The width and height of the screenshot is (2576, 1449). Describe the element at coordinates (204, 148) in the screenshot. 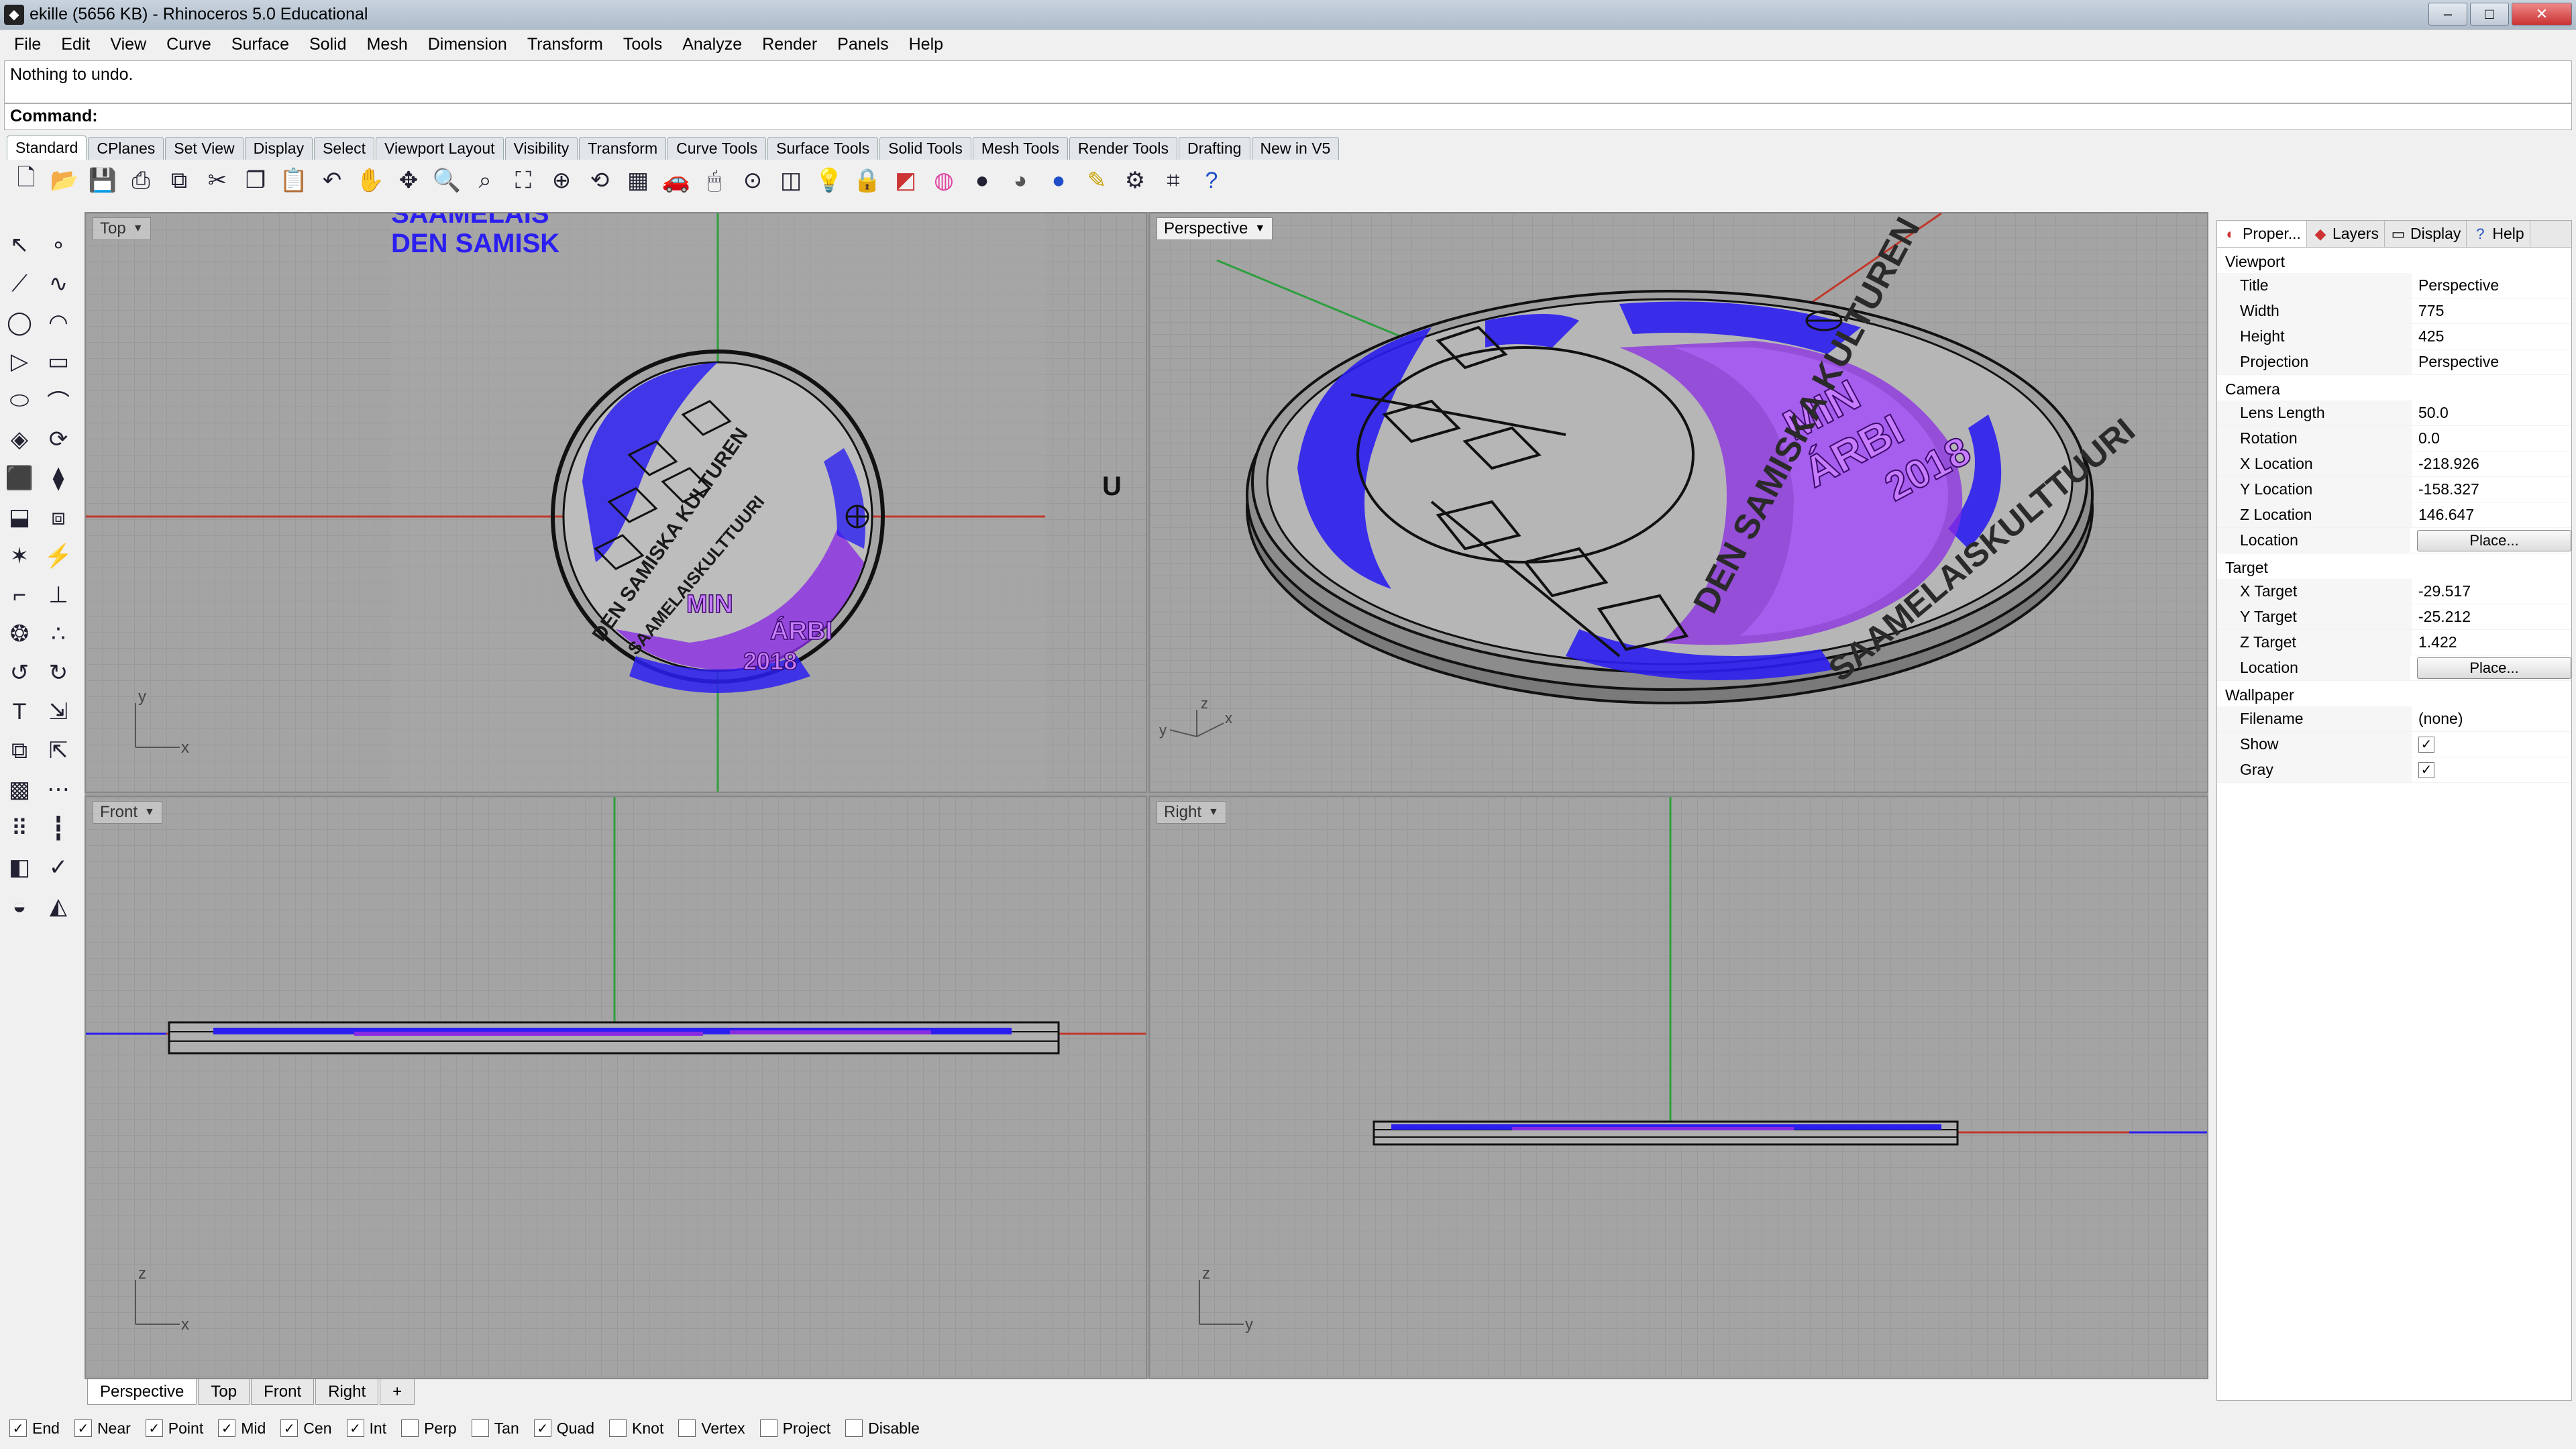

I see `tab-set-view: Set View` at that location.